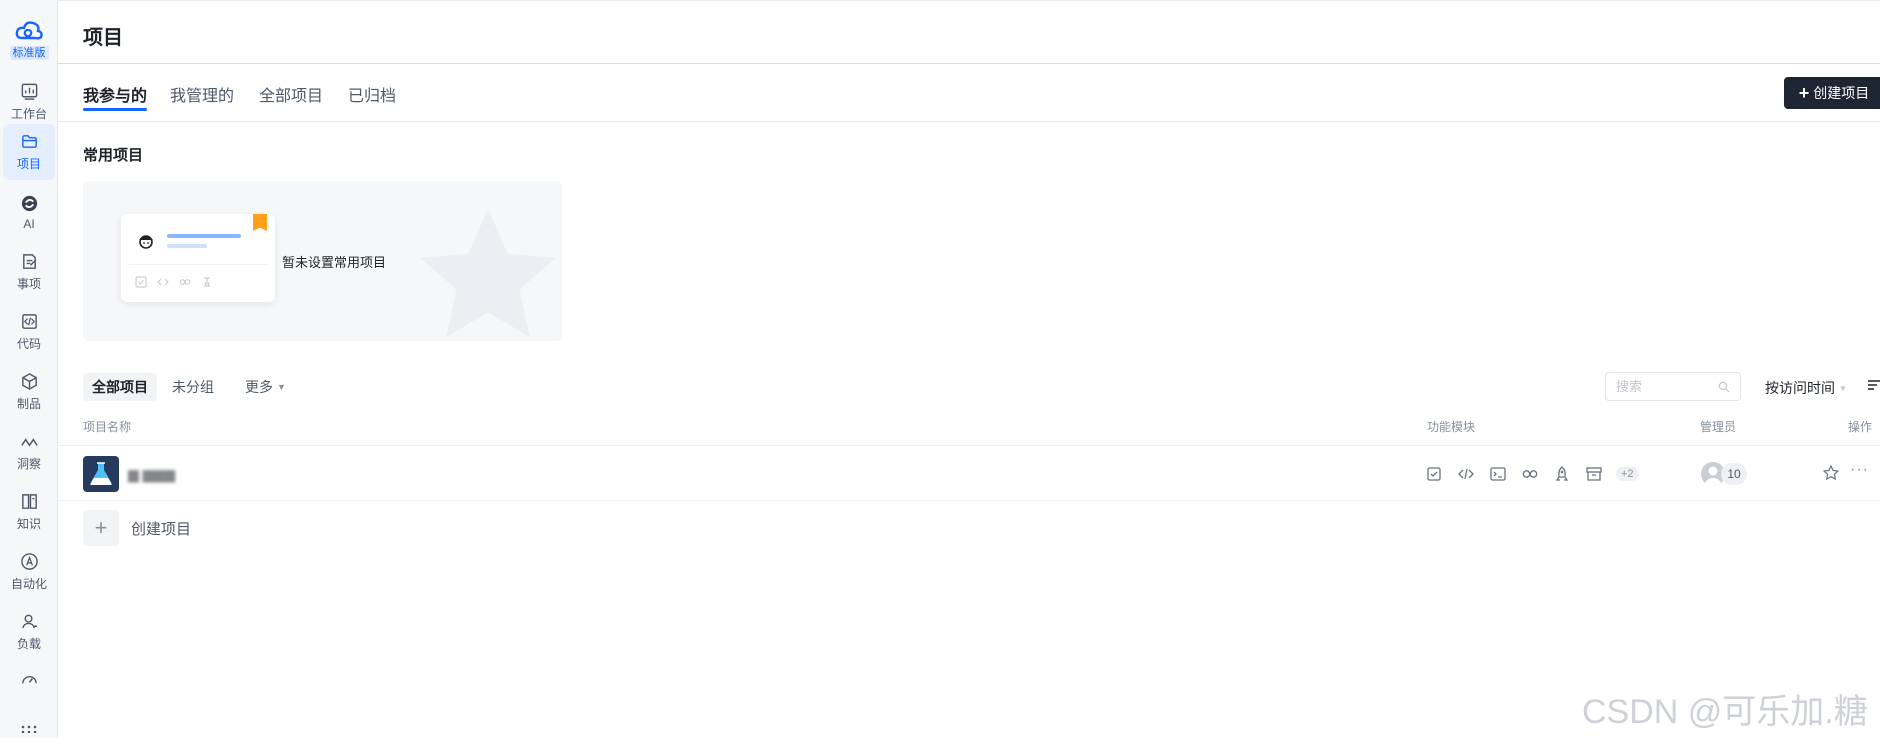  I want to click on book-icon, so click(29, 501).